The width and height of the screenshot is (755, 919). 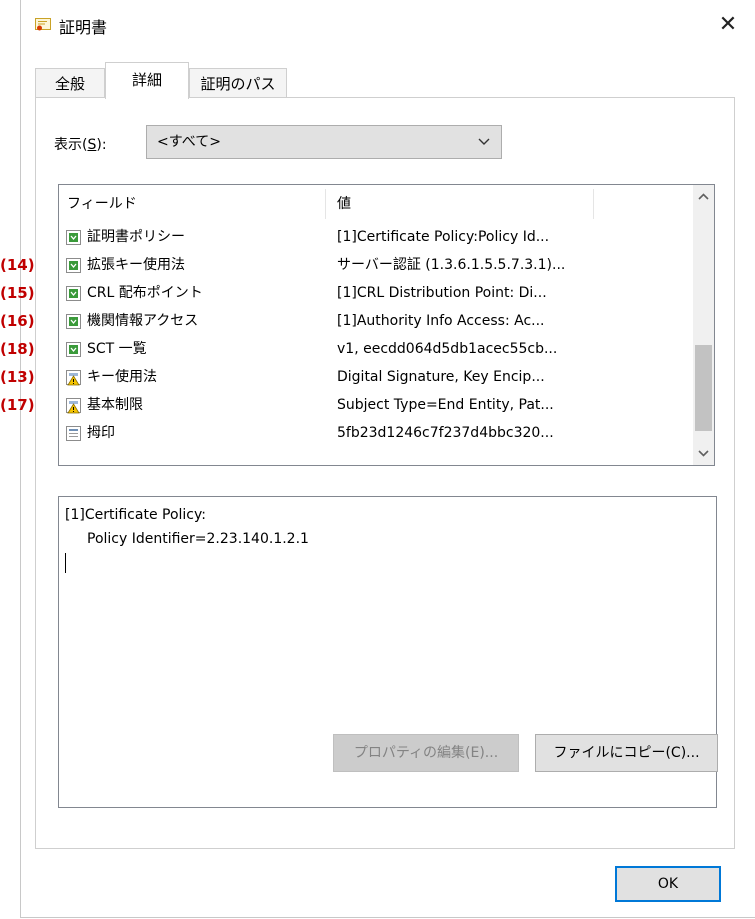 I want to click on close-icon: ✕, so click(x=728, y=24).